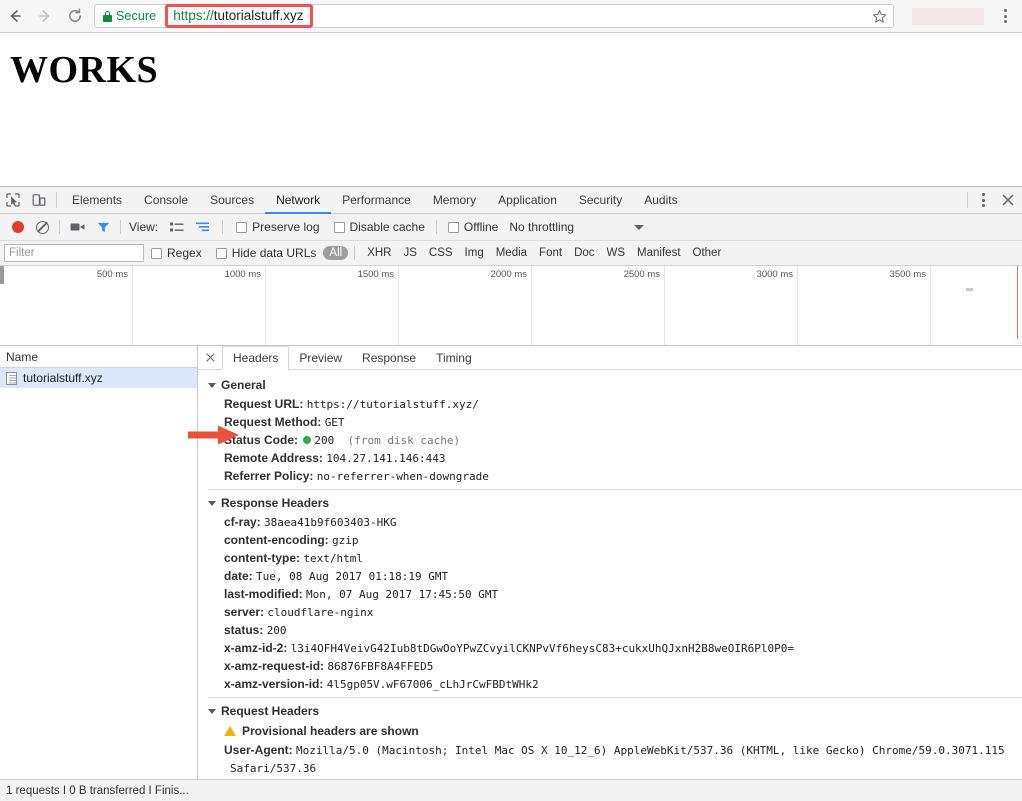  I want to click on table-row: tutorialstuff.xyz, so click(98, 378).